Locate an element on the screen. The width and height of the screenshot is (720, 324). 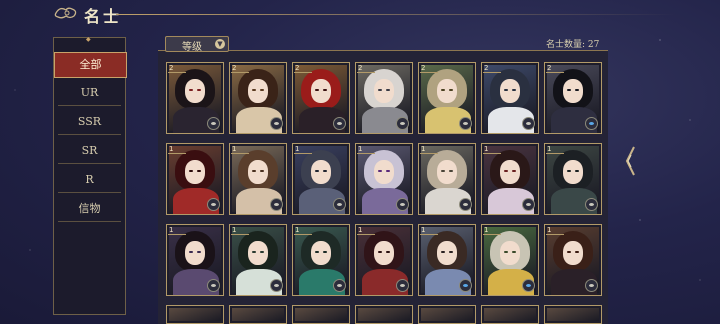
sidebar-item-tokens: 信物 is located at coordinates (89, 209).